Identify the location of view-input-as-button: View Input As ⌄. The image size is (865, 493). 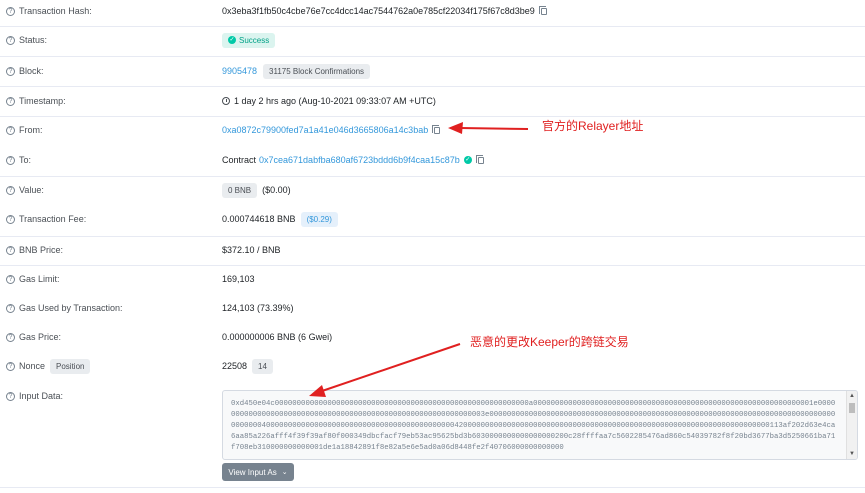
(258, 472).